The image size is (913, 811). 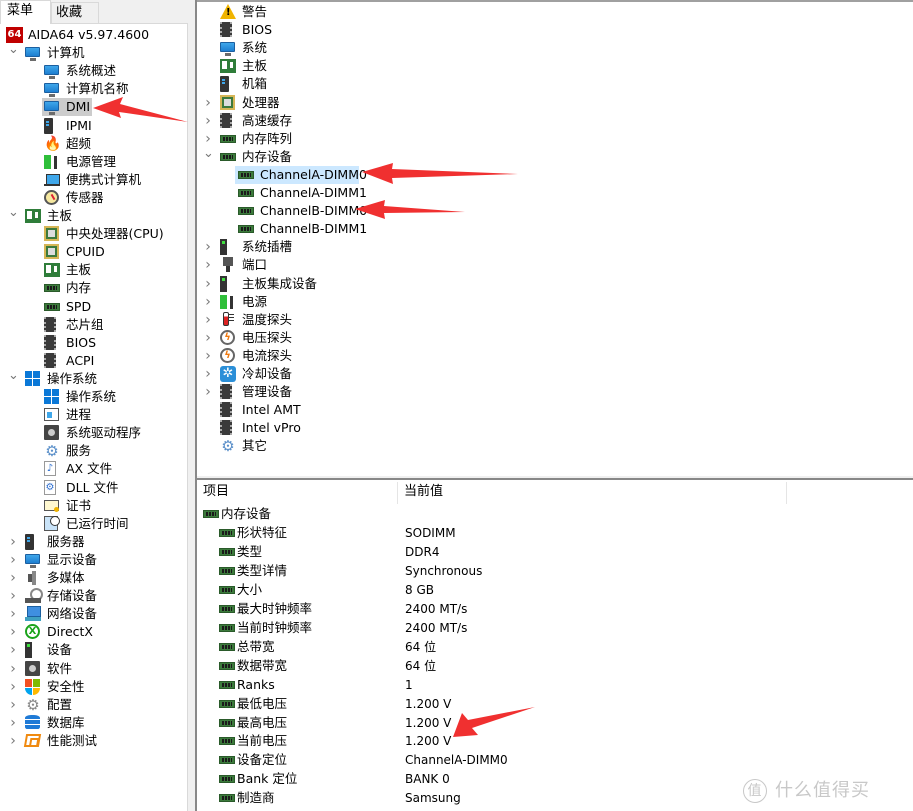 What do you see at coordinates (93, 669) in the screenshot?
I see `tree-item: › 软件` at bounding box center [93, 669].